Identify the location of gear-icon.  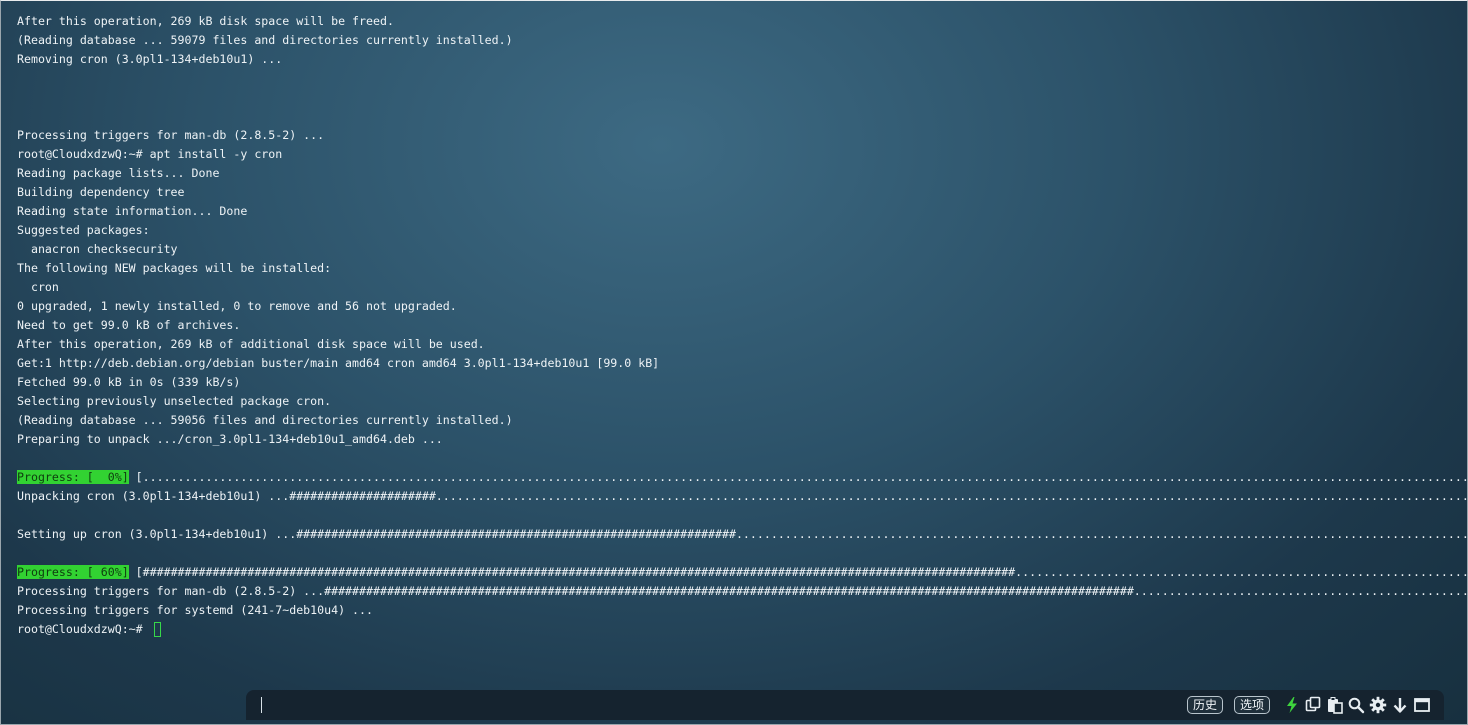
(1378, 705).